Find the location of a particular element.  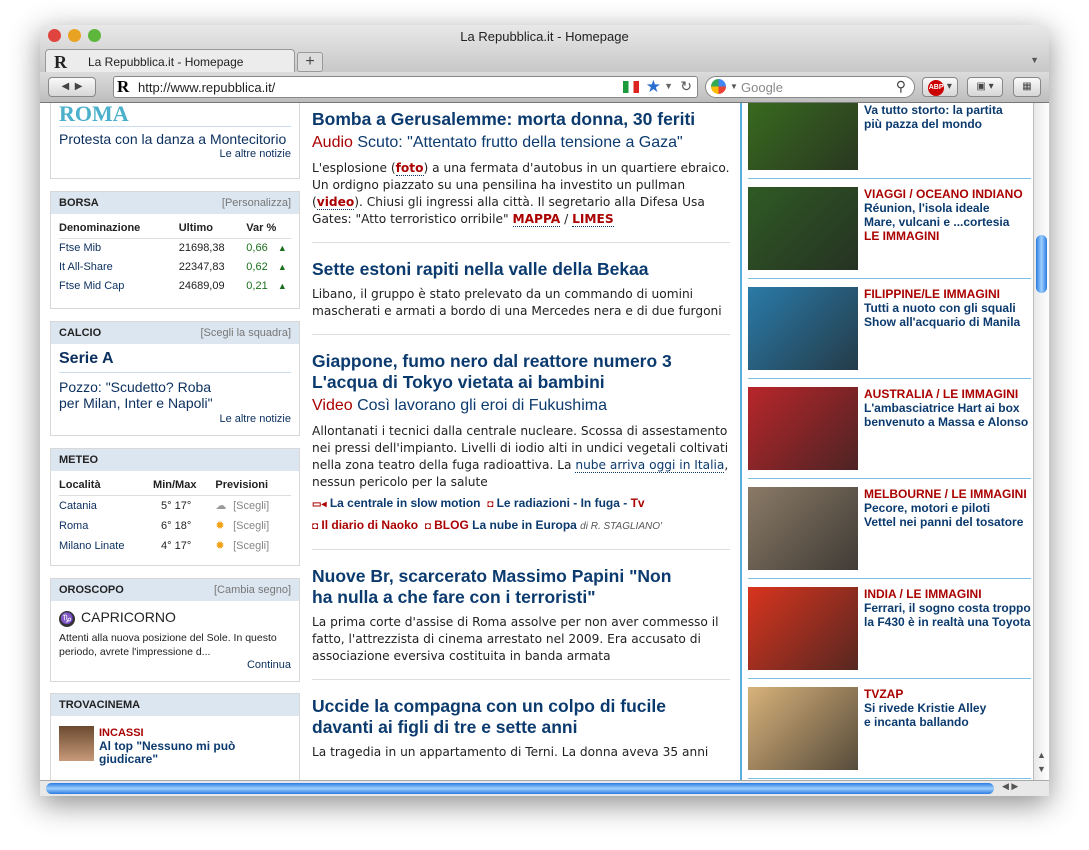

vertical-scrollbar: ▲ ▼ is located at coordinates (1041, 441).